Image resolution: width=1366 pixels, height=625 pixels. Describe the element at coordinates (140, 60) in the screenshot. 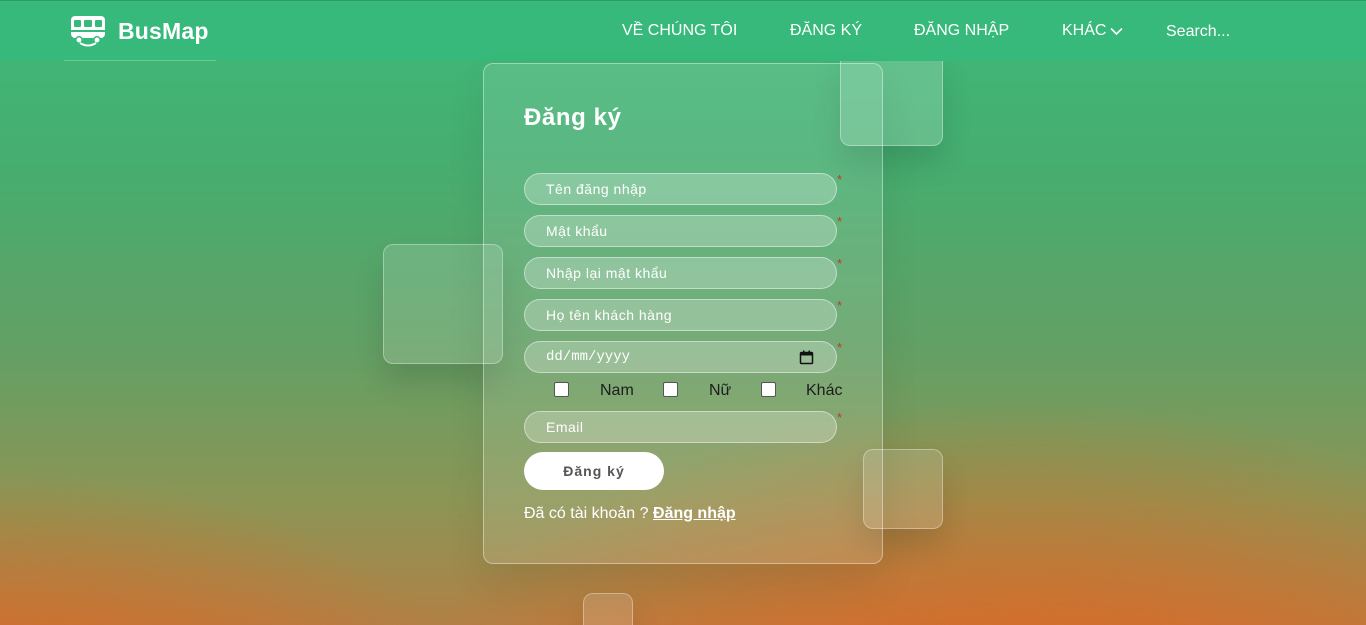

I see `divider` at that location.